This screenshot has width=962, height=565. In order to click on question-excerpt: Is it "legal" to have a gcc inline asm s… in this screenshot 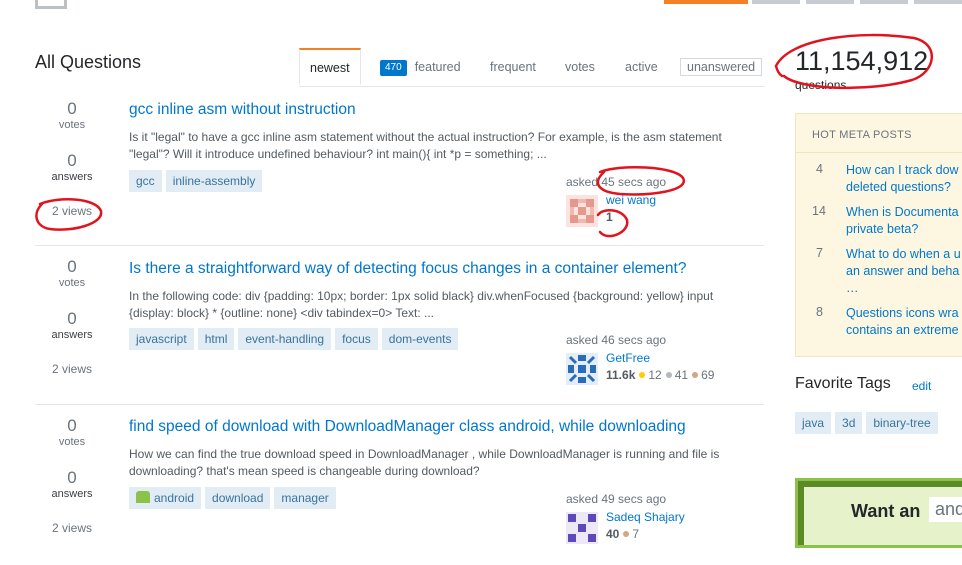, I will do `click(425, 145)`.